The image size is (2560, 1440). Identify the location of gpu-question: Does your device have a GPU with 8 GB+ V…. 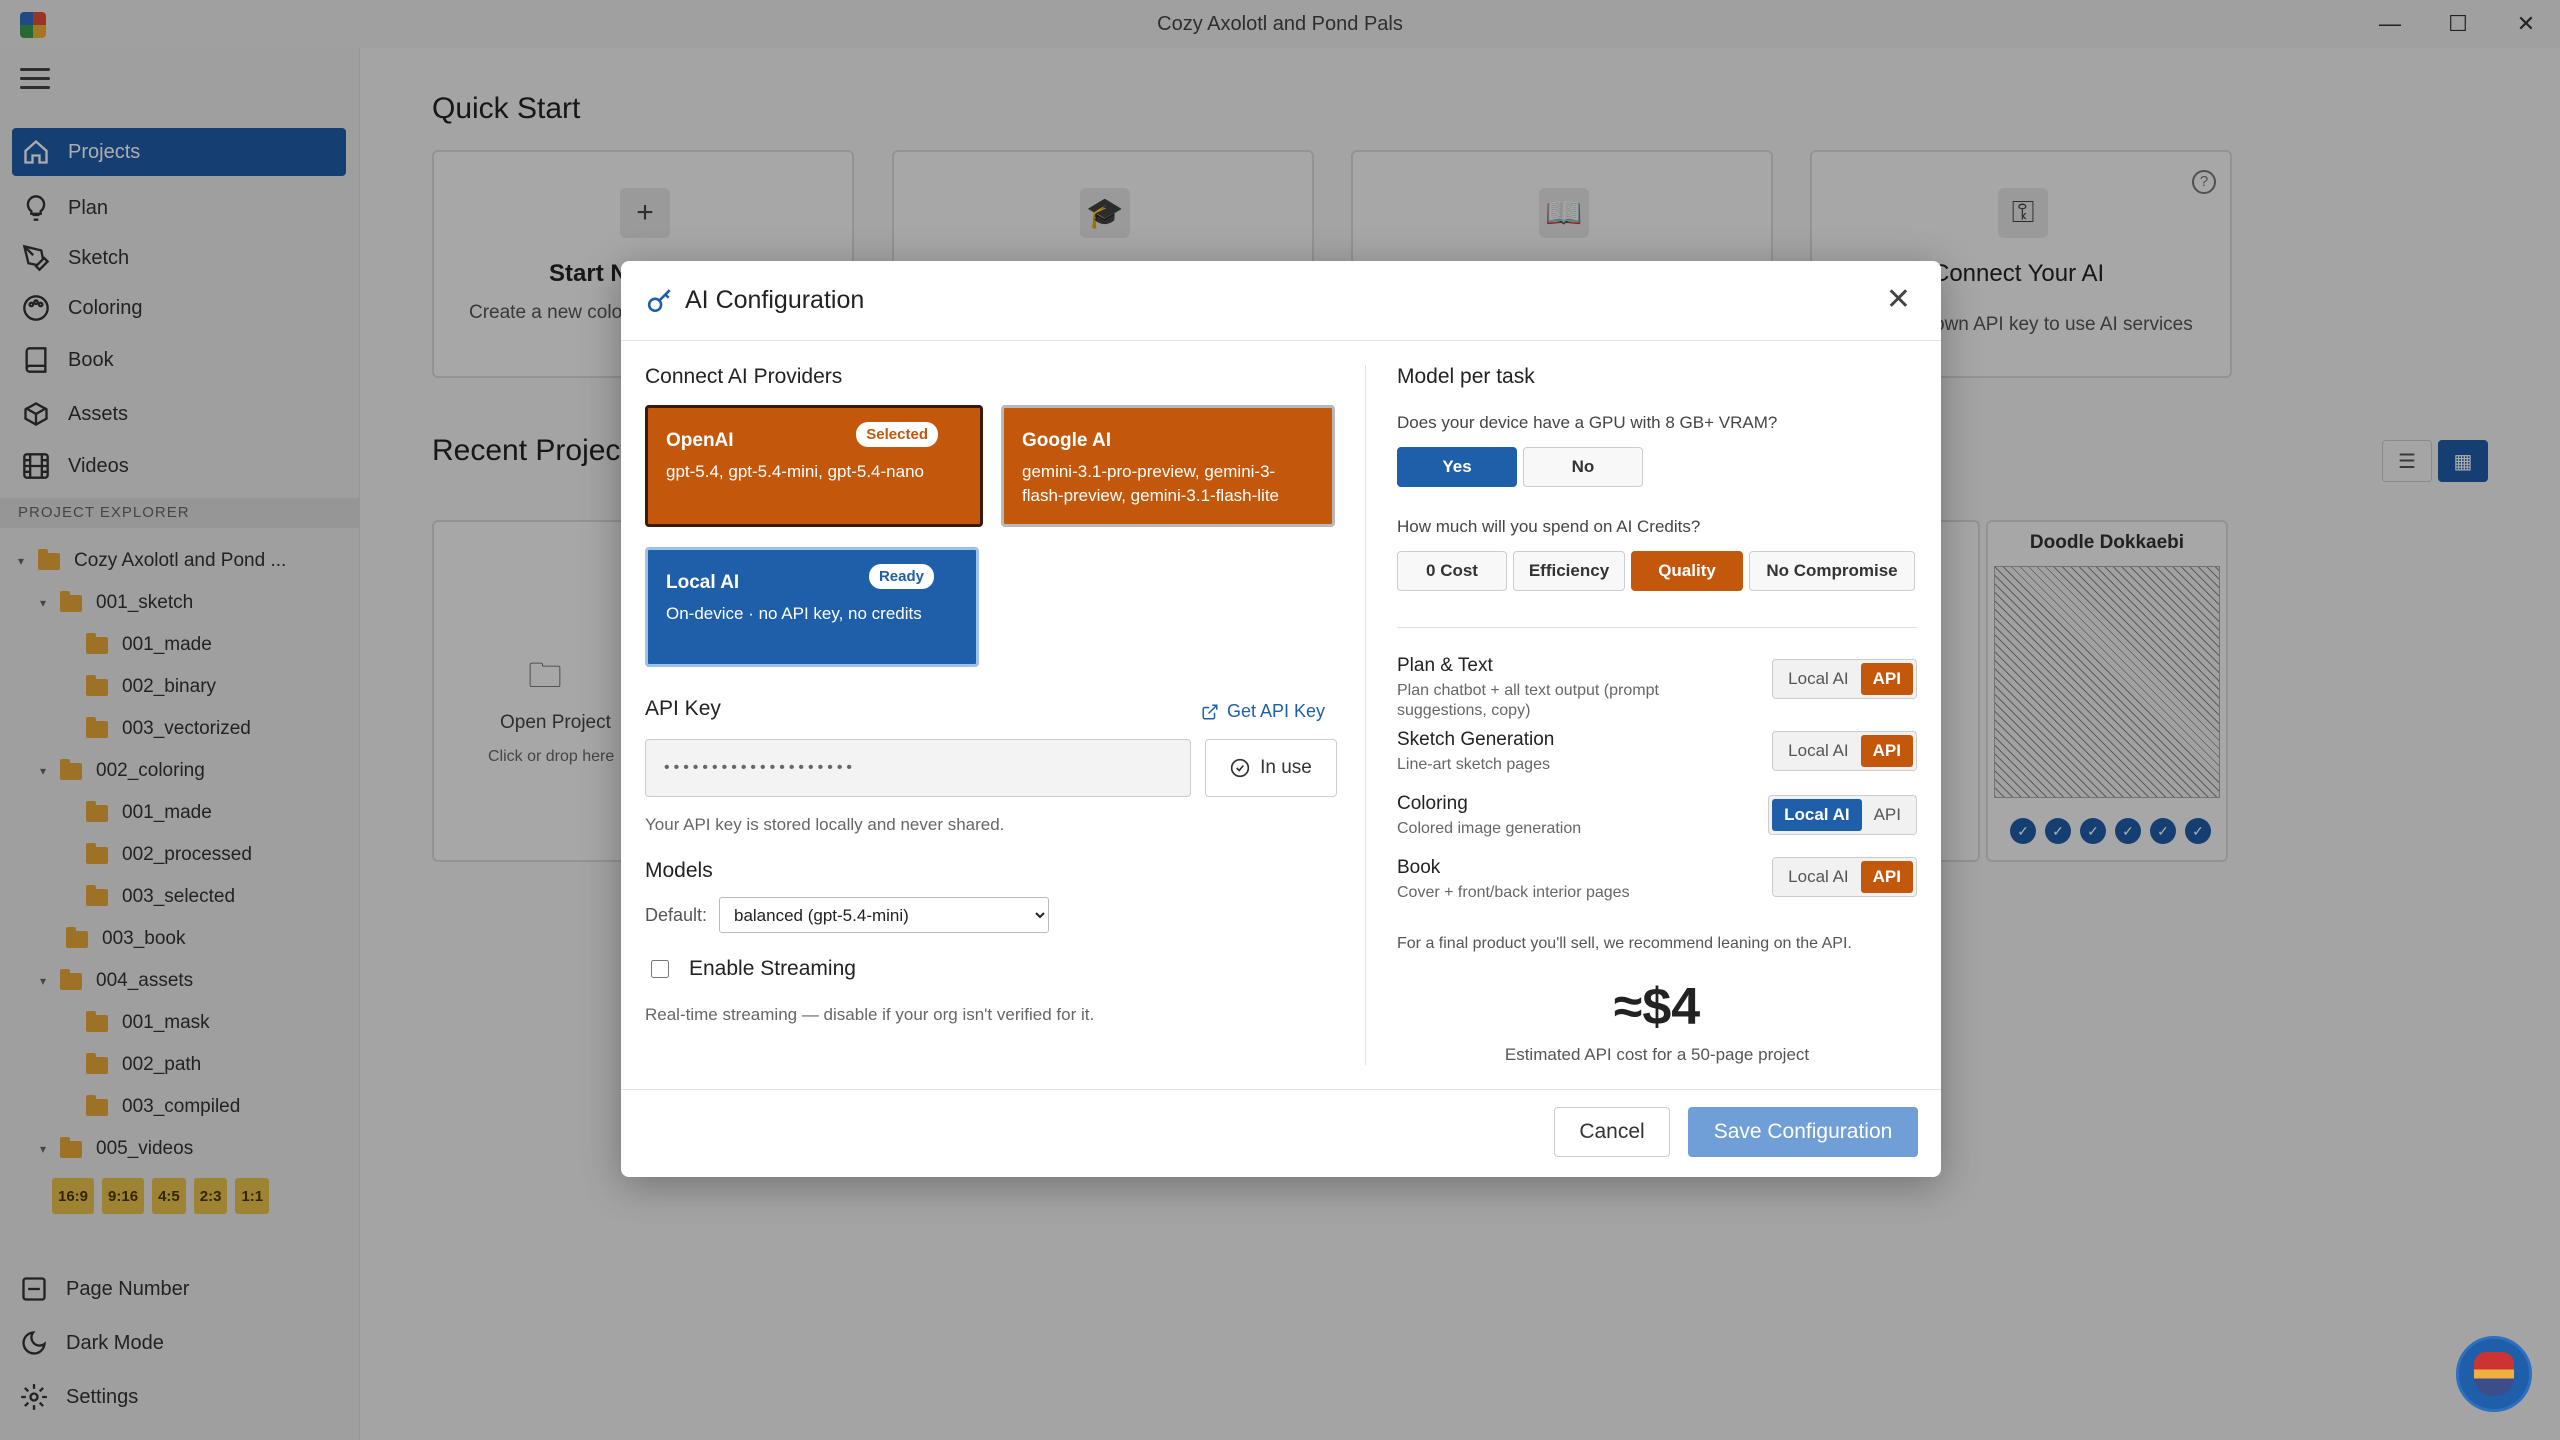
(1587, 422).